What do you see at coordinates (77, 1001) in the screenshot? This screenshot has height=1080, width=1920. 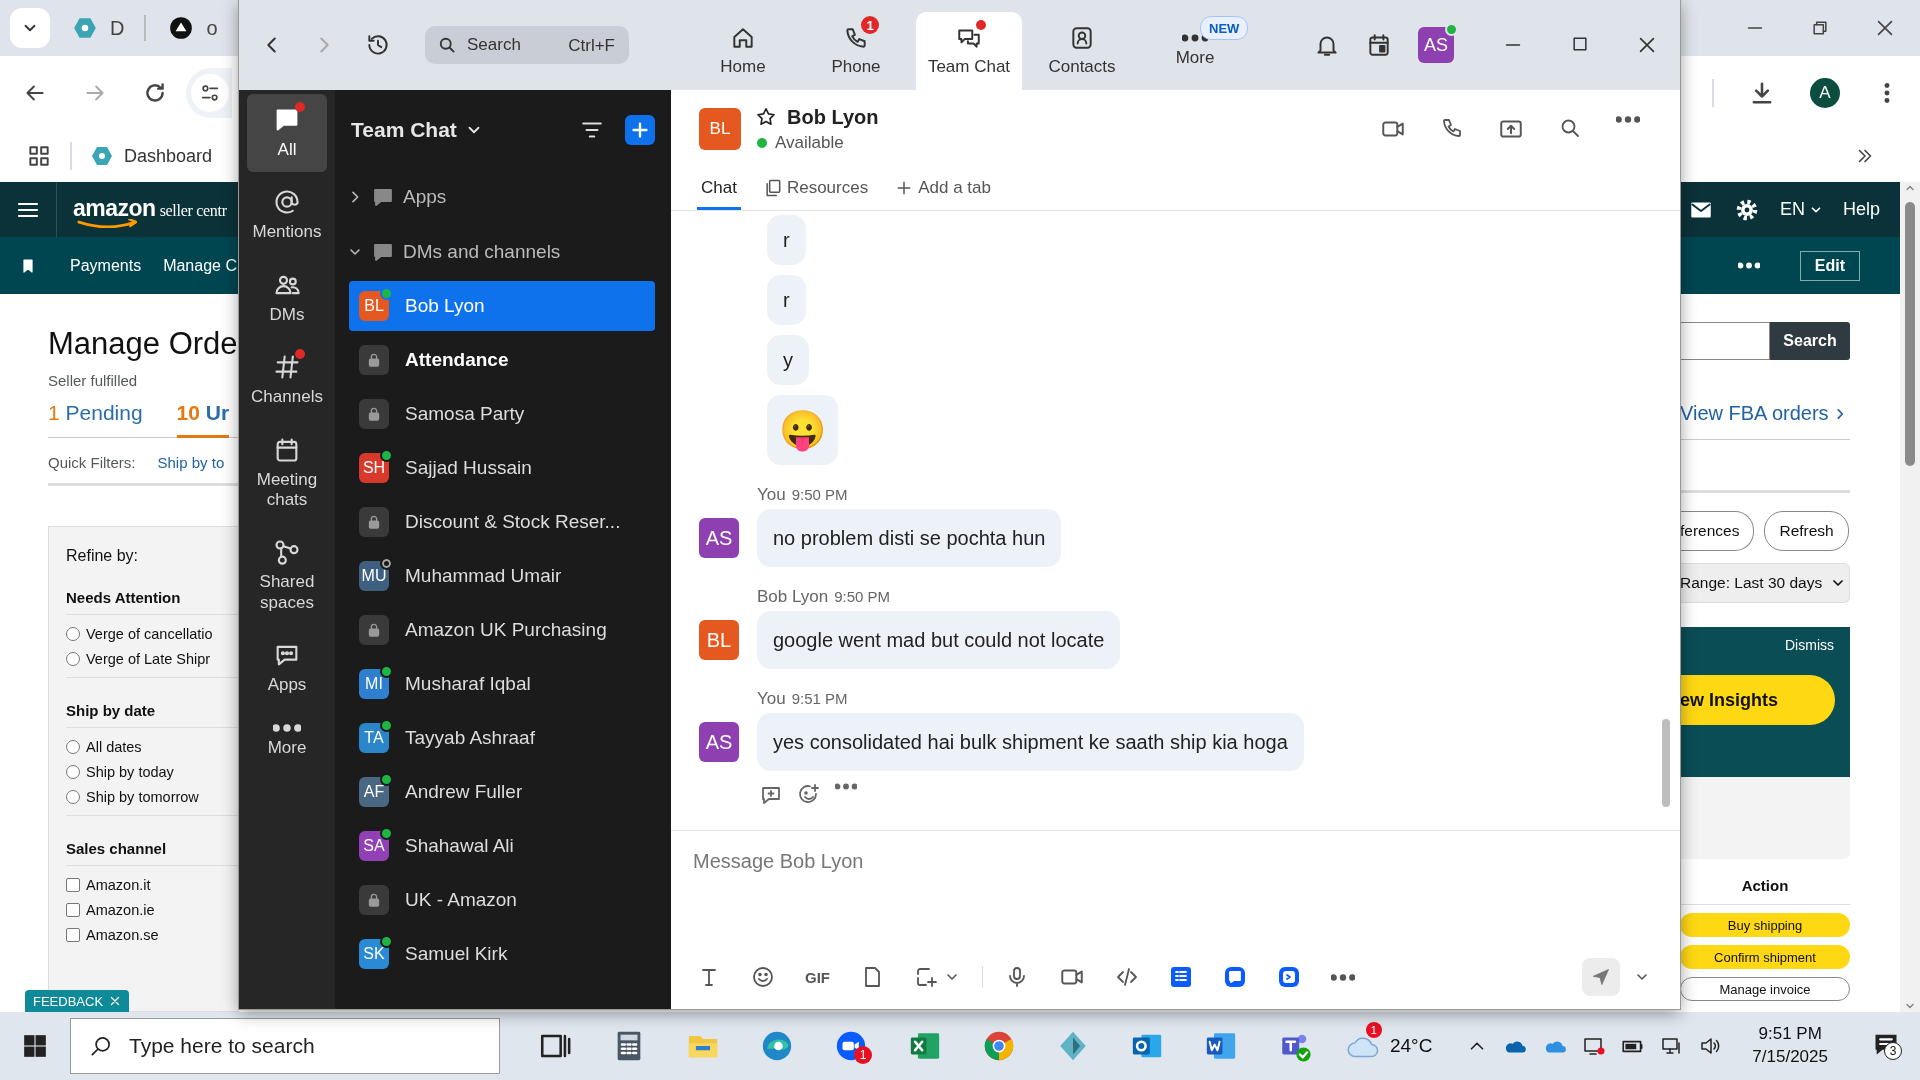 I see `feedback-tab: FEEDBACK` at bounding box center [77, 1001].